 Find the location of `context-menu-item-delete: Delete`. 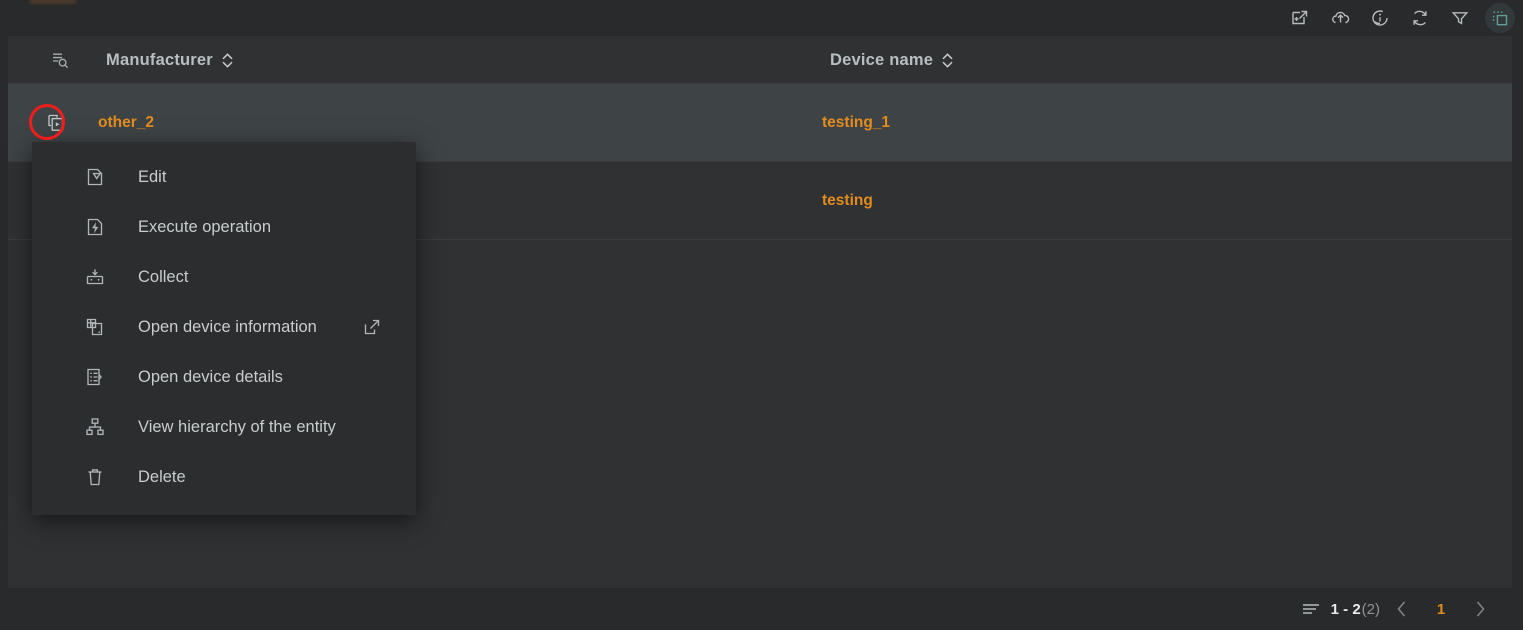

context-menu-item-delete: Delete is located at coordinates (224, 477).